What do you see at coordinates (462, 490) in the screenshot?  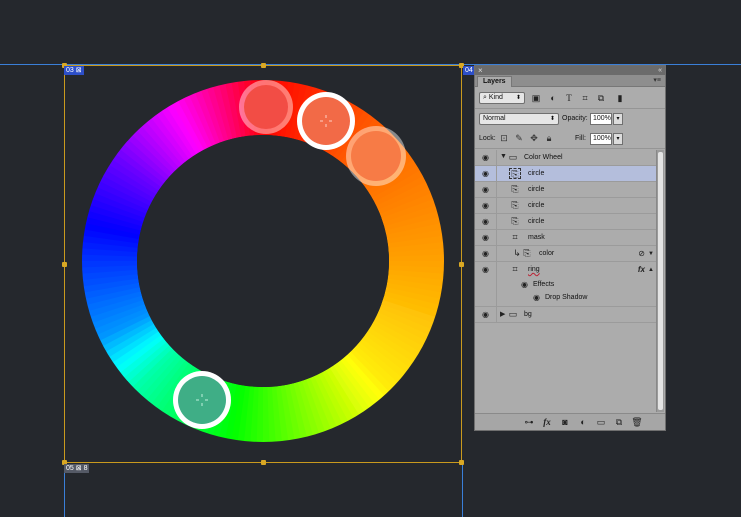 I see `vertical-guide-right` at bounding box center [462, 490].